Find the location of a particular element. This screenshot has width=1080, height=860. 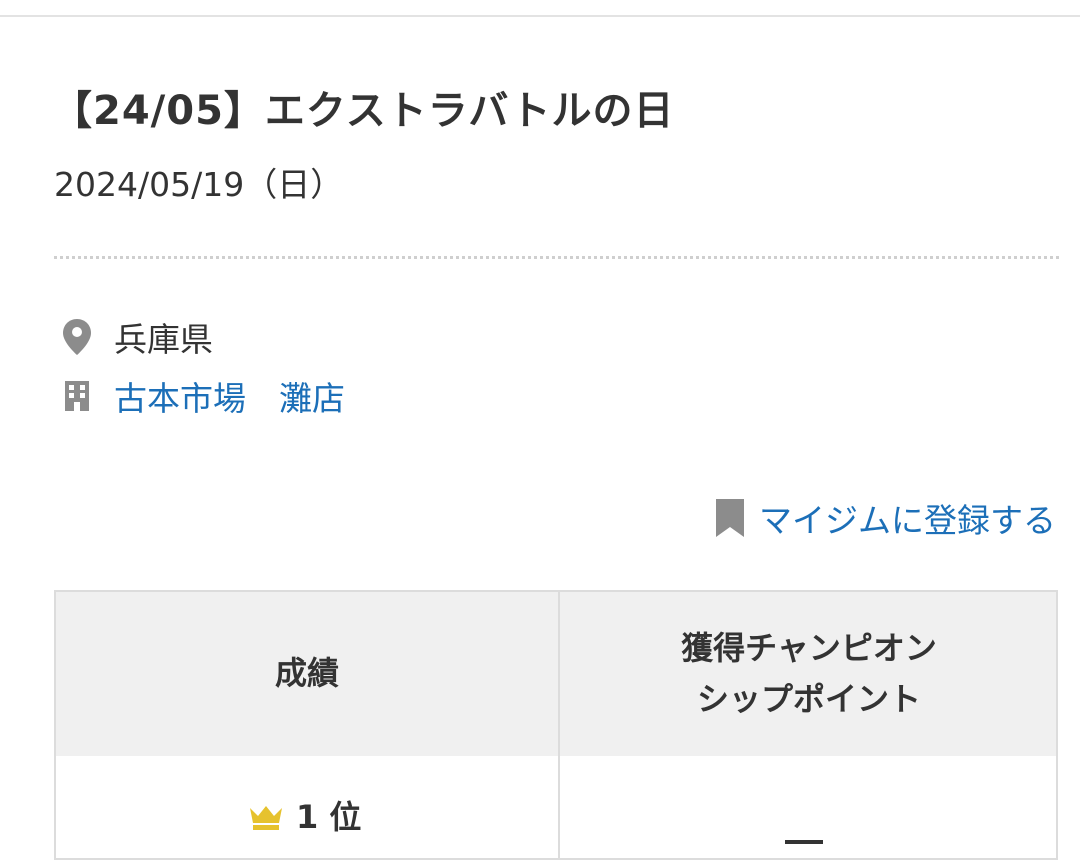

venue-link: 古本市場 灘店 is located at coordinates (229, 396).